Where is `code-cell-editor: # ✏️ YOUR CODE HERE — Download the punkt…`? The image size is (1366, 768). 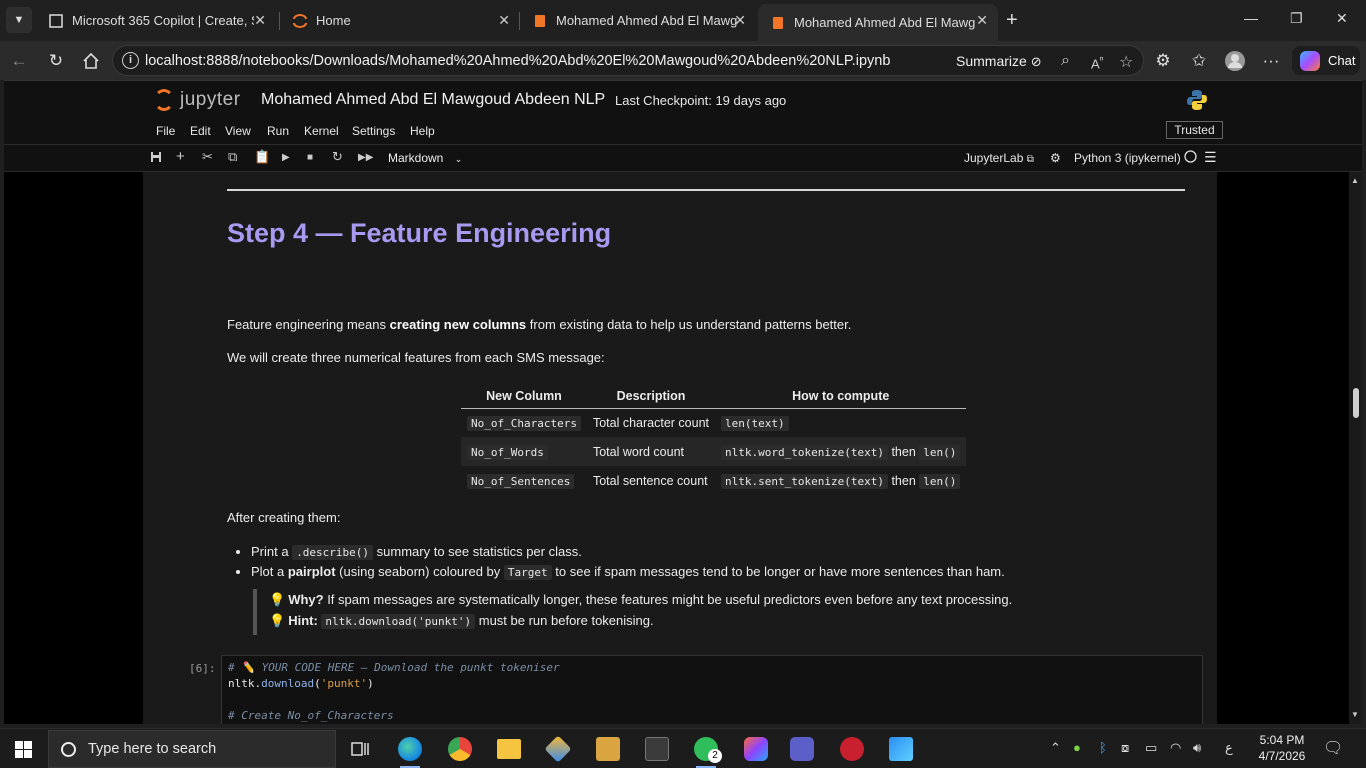 code-cell-editor: # ✏️ YOUR CODE HERE — Download the punkt… is located at coordinates (712, 689).